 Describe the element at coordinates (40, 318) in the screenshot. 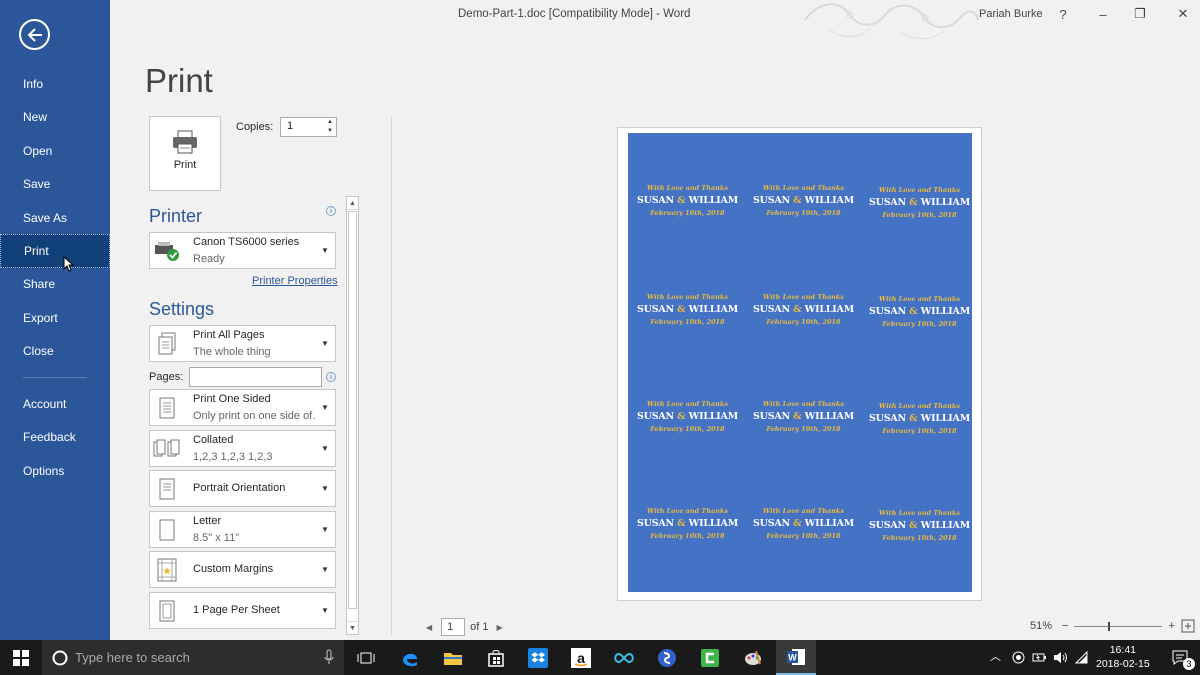

I see `nav-export-label: Export` at that location.